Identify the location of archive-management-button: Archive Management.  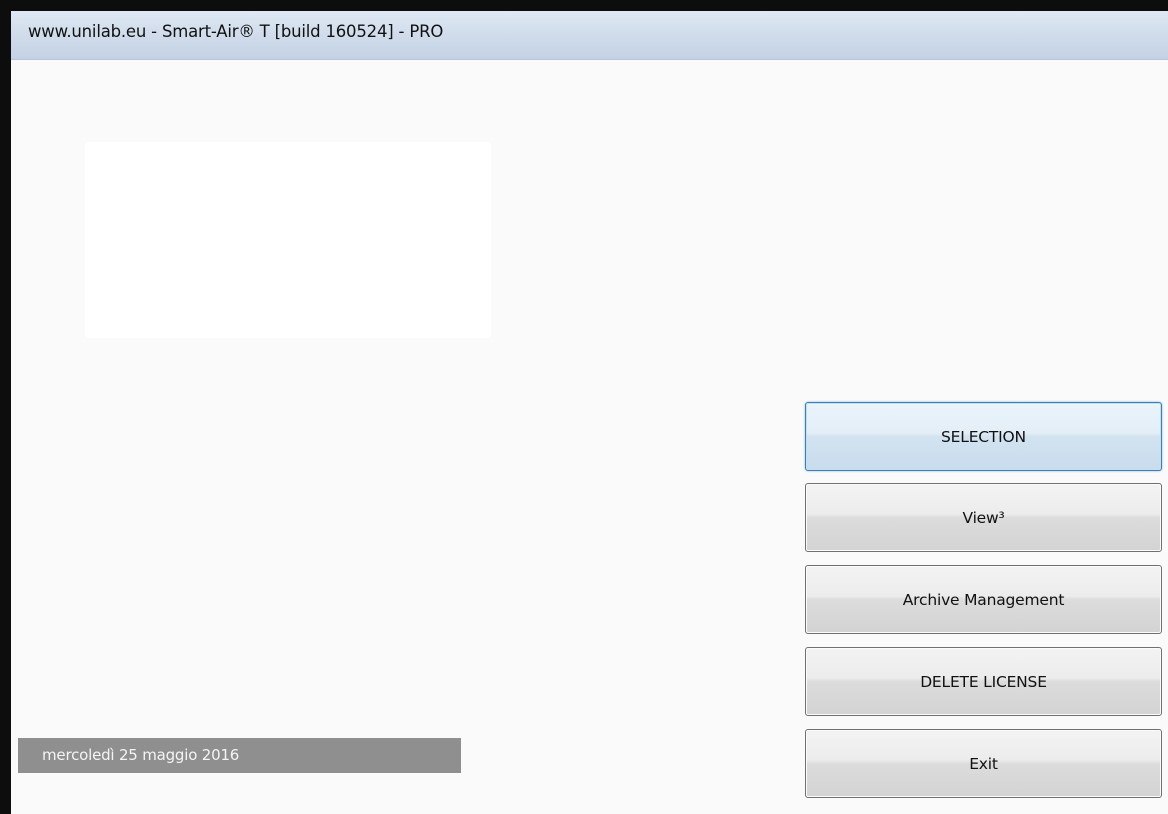
(983, 599).